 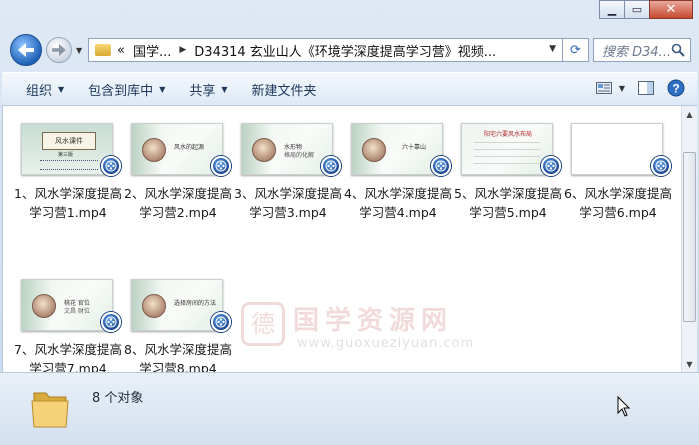 I want to click on video-thumbnail: 水形物 格局的化解, so click(x=287, y=149).